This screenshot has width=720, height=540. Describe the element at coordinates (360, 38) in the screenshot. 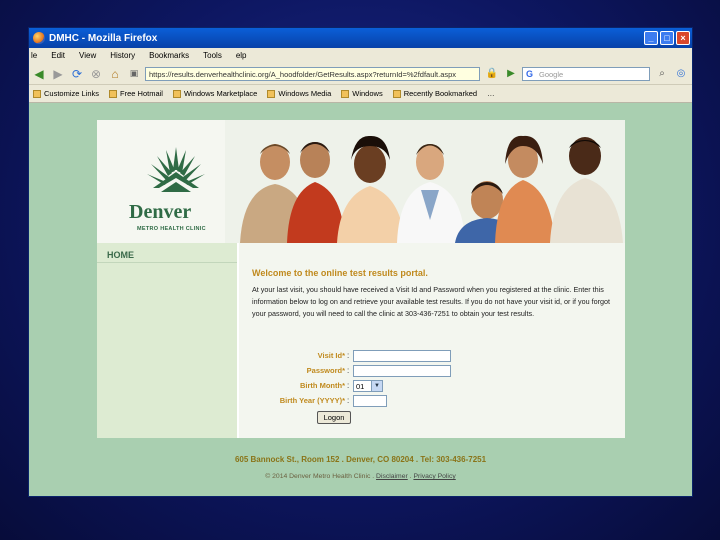

I see `title-bar: DMHC - Mozilla Firefox _ □ ×` at that location.